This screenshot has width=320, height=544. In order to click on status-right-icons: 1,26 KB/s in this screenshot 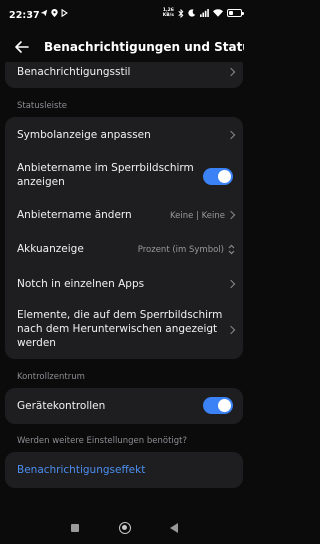, I will do `click(203, 13)`.